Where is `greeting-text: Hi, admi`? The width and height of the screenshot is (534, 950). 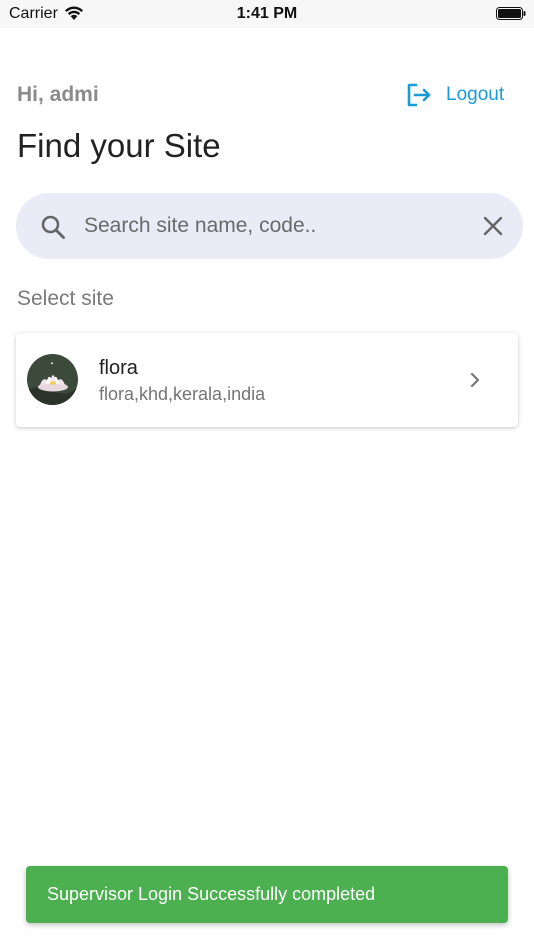 greeting-text: Hi, admi is located at coordinates (58, 94).